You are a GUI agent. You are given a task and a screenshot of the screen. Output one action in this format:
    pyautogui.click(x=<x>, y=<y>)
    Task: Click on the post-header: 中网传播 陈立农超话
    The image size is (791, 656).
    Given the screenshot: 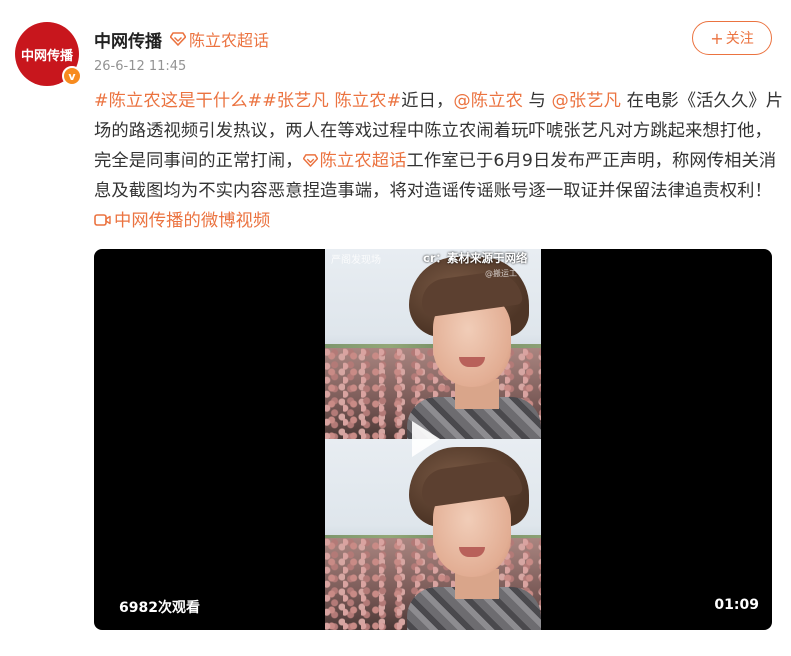 What is the action you would take?
    pyautogui.click(x=181, y=39)
    